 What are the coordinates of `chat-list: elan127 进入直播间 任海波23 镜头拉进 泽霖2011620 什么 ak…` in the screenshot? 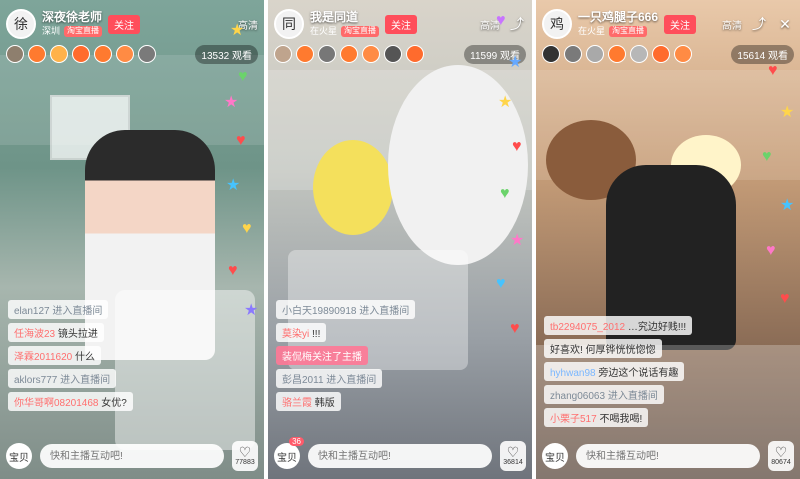 It's located at (70, 355).